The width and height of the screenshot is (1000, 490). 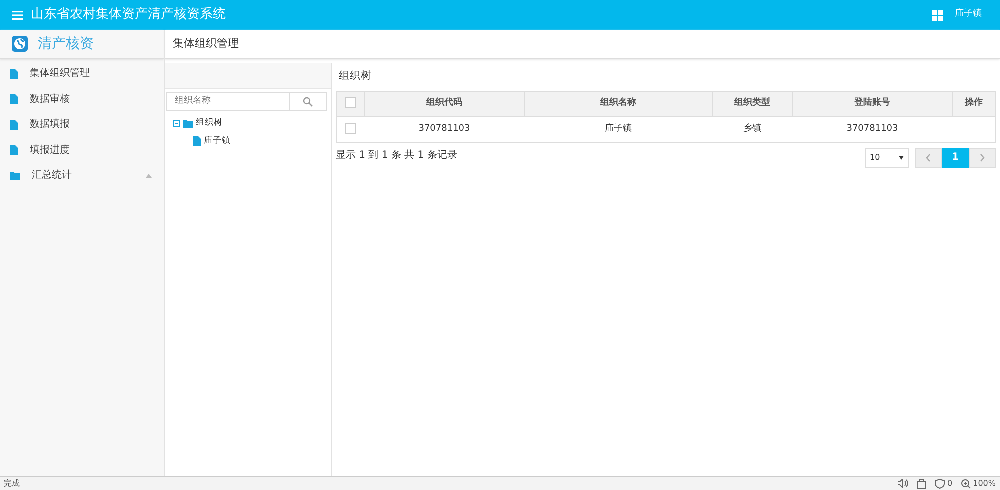 I want to click on column-header: 登陆账号, so click(x=872, y=103).